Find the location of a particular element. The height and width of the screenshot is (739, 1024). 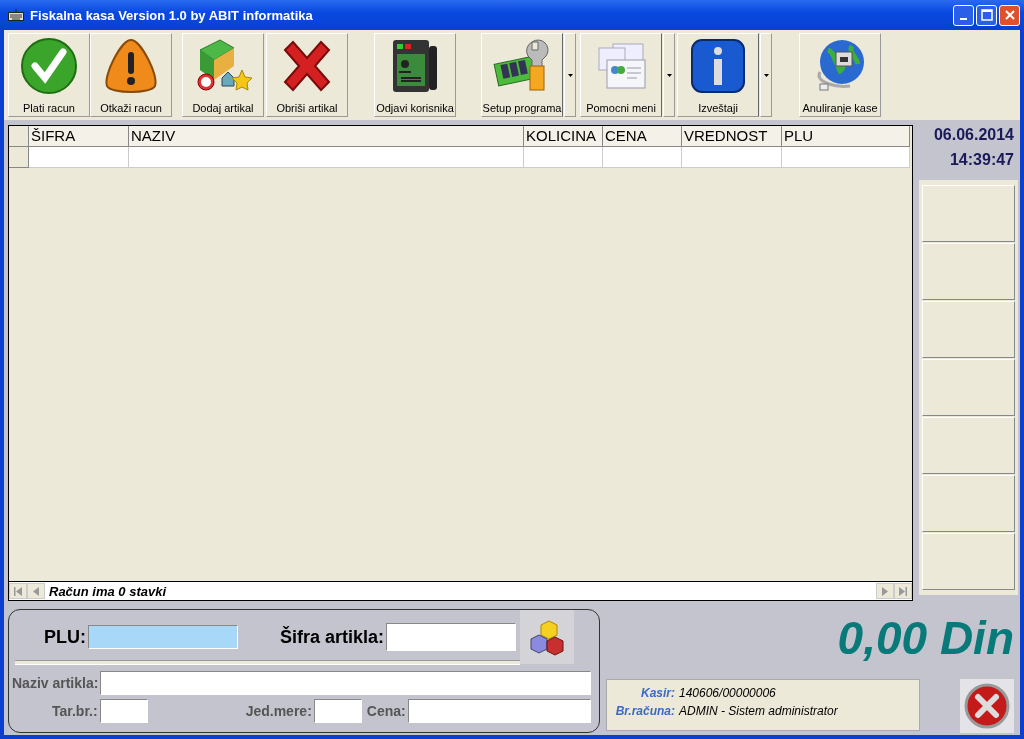

info-icon is located at coordinates (718, 66).